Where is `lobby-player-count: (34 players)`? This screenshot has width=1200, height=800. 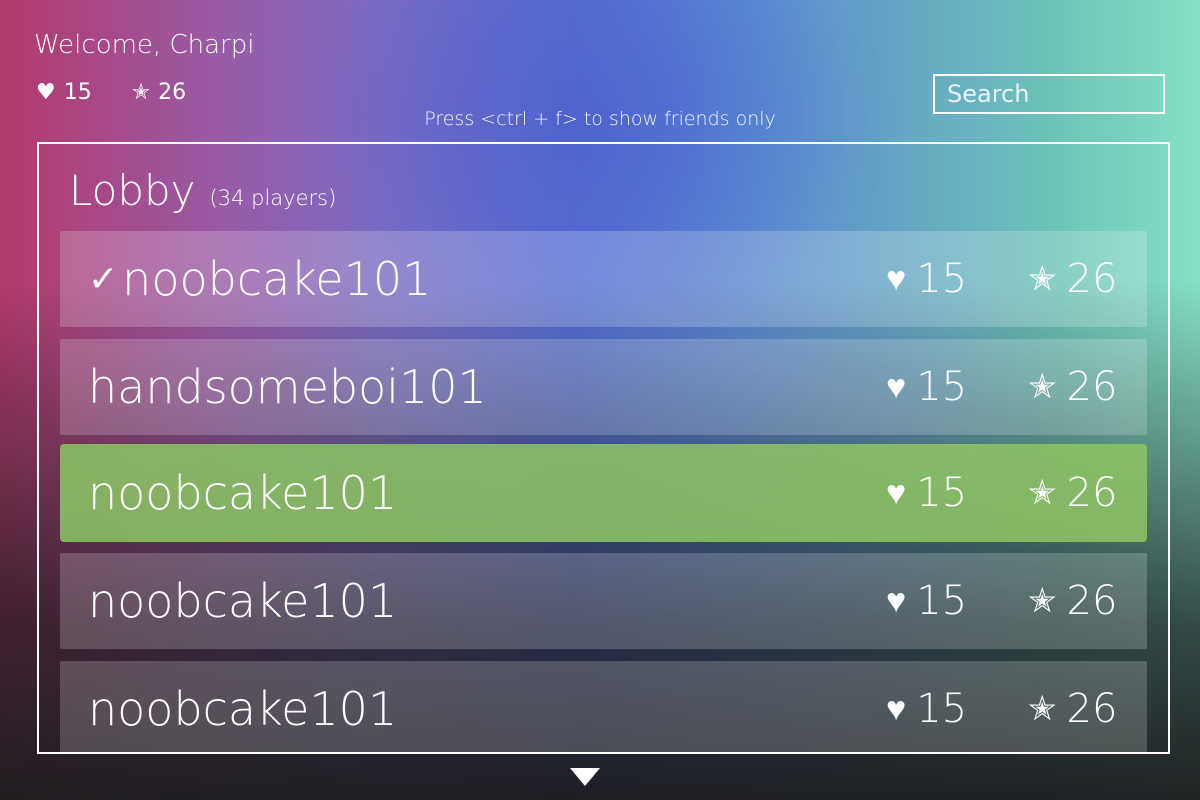 lobby-player-count: (34 players) is located at coordinates (273, 198).